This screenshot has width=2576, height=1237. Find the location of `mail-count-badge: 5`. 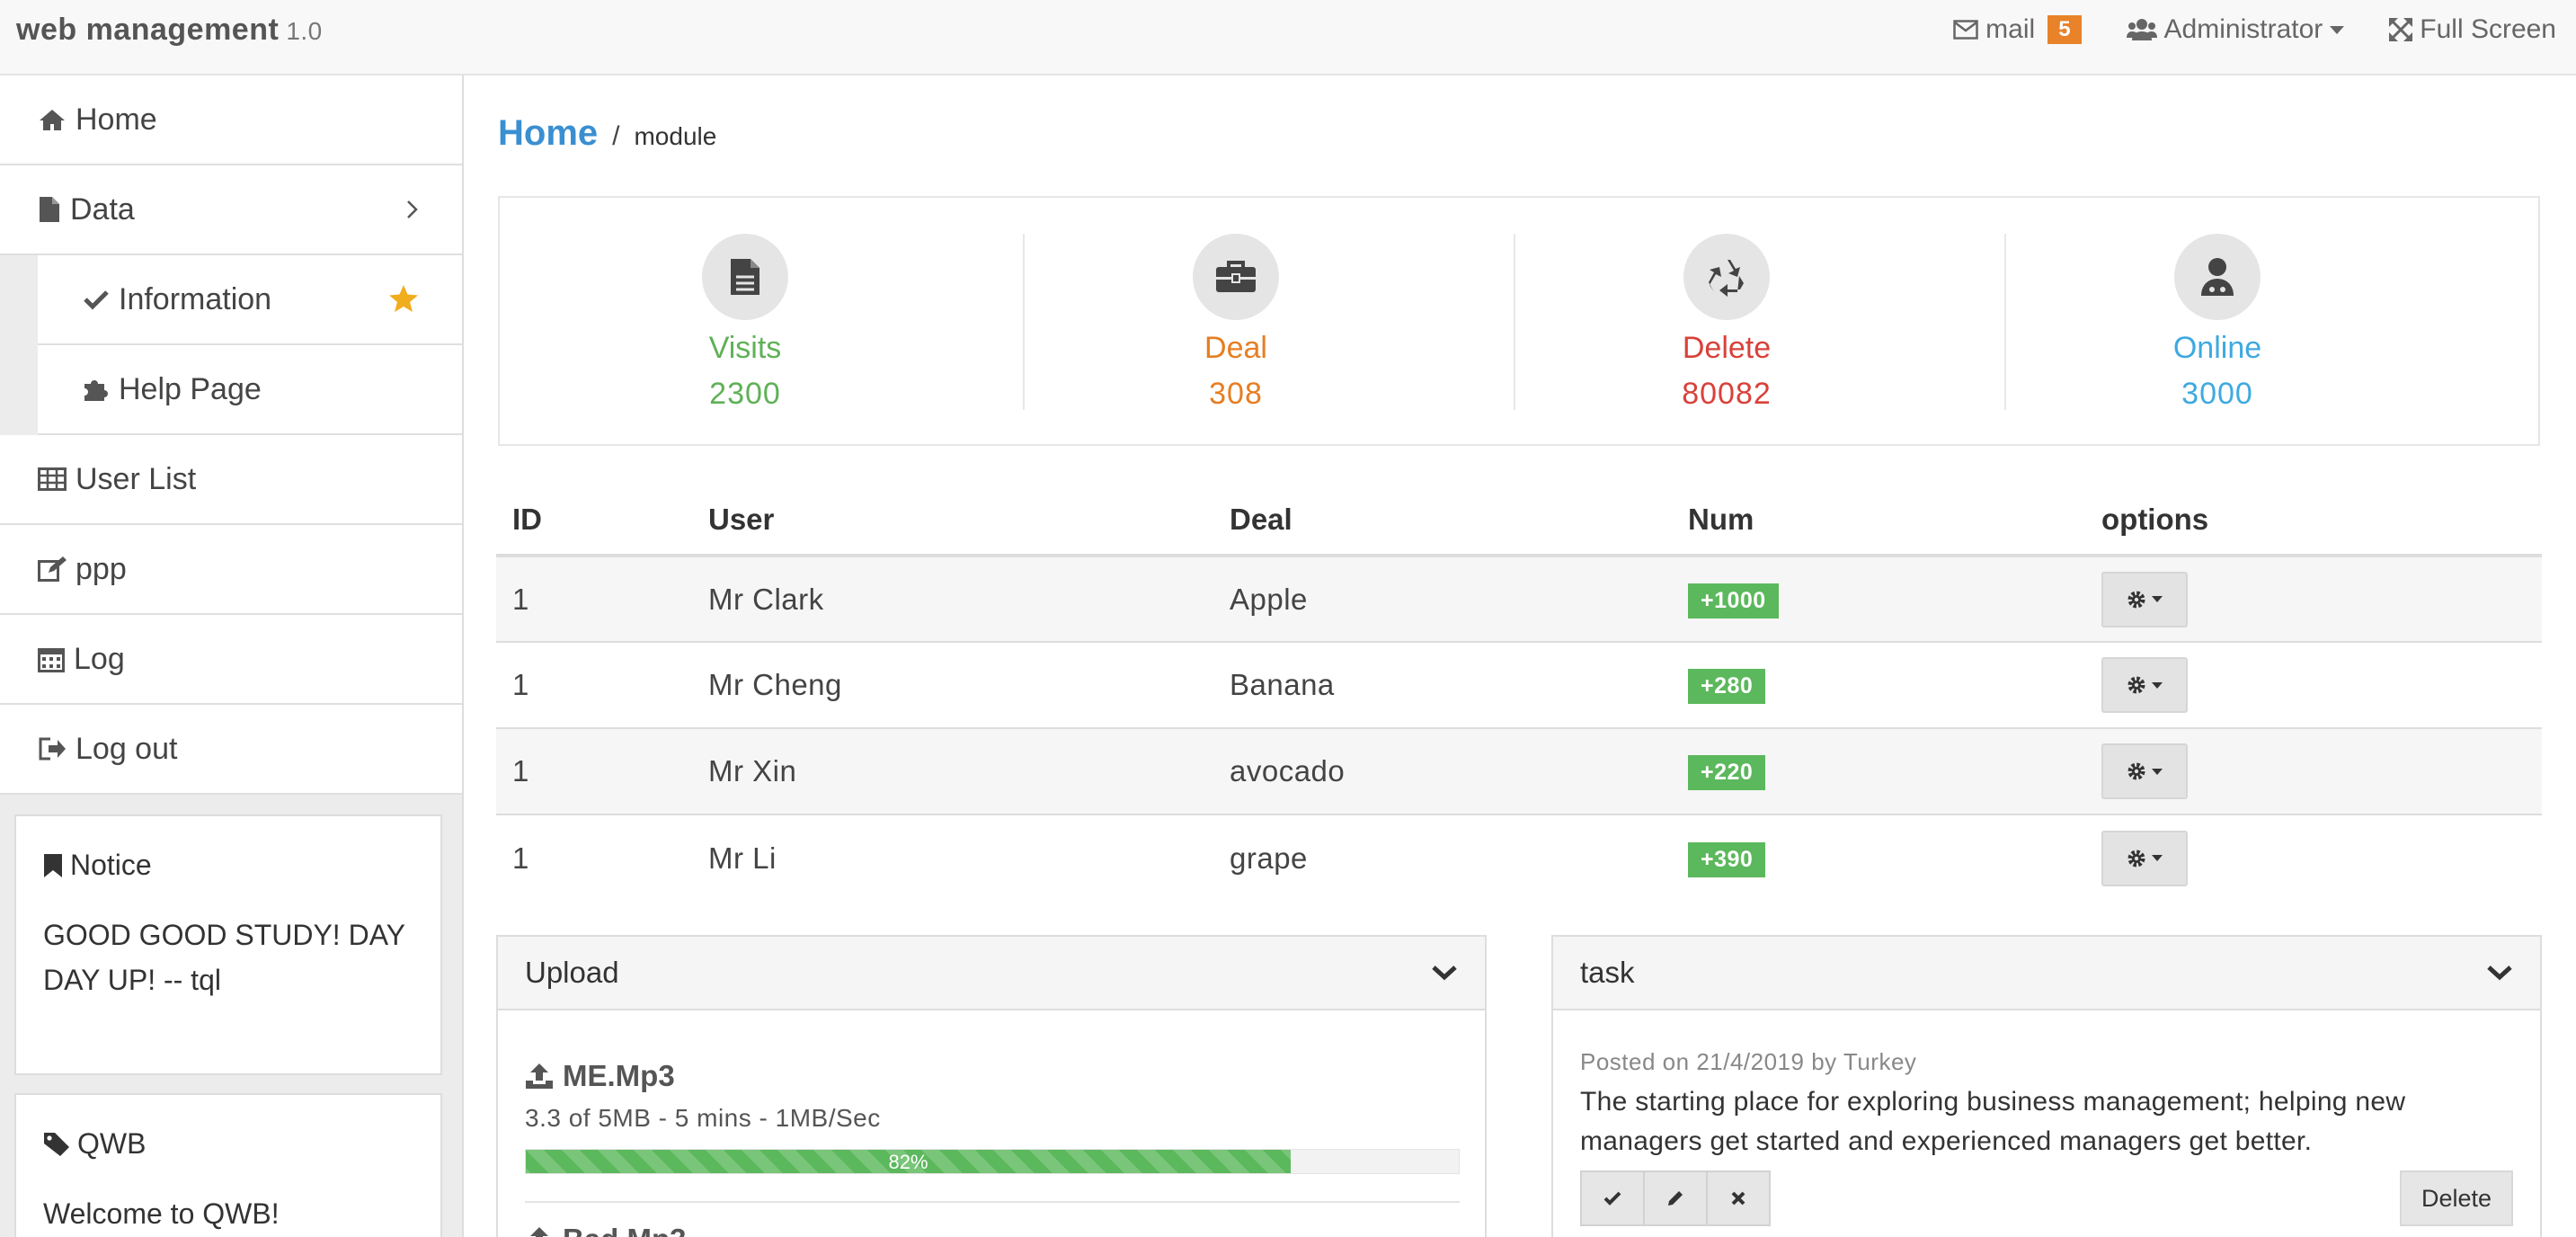

mail-count-badge: 5 is located at coordinates (2064, 29).